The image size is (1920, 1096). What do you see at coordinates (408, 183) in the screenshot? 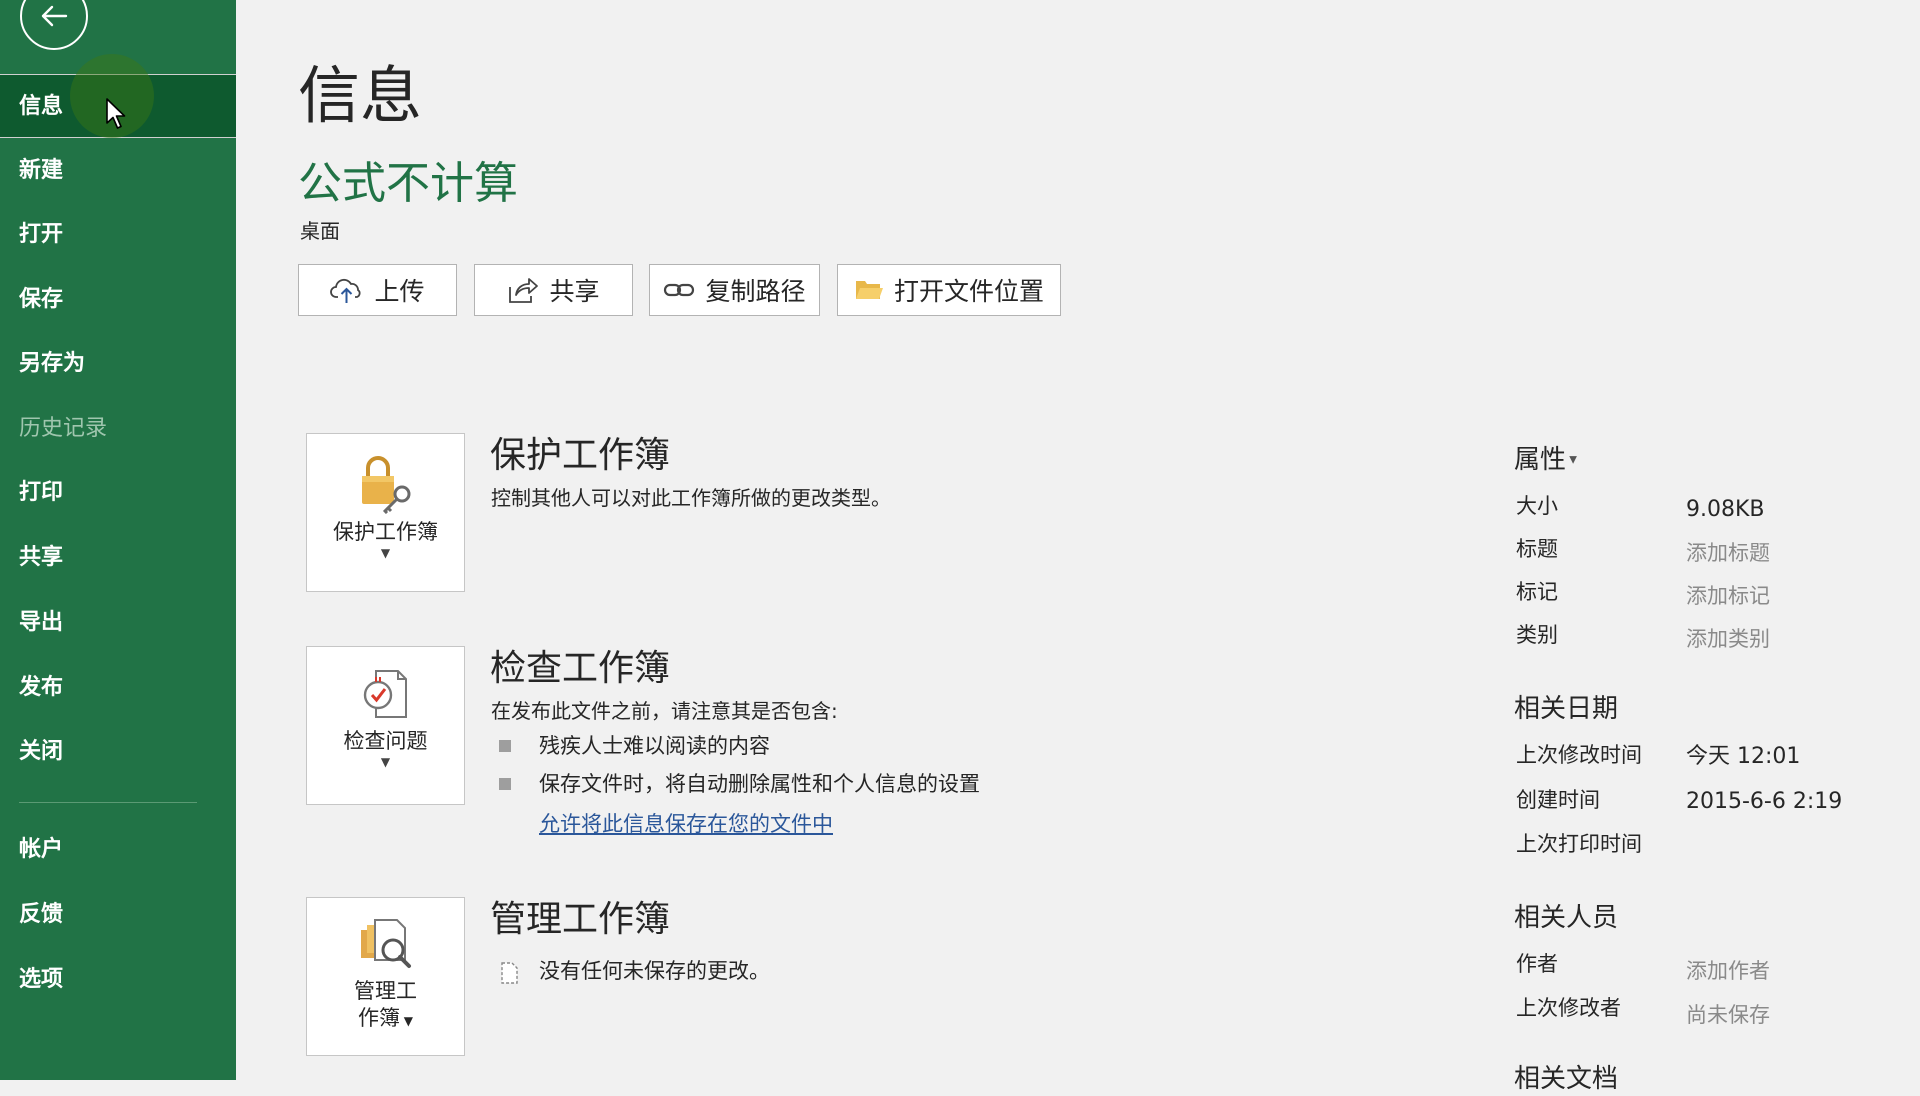
I see `document-title: 公式不计算` at bounding box center [408, 183].